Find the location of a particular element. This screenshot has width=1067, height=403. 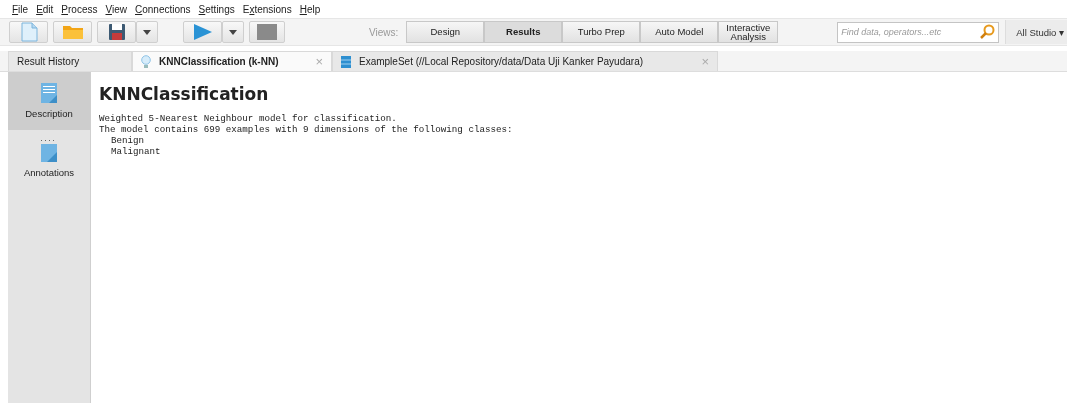

file-icon is located at coordinates (28, 32).